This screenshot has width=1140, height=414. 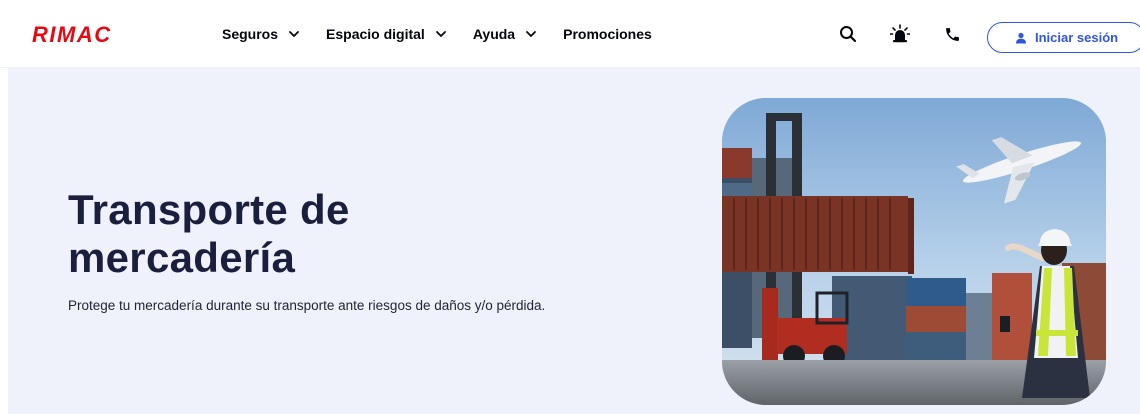 I want to click on nav-item-label: Promociones, so click(x=607, y=34).